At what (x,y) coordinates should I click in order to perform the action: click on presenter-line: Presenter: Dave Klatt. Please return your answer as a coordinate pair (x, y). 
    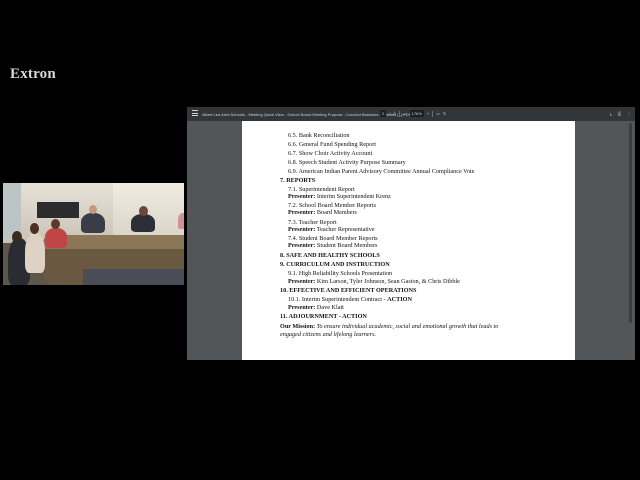
    Looking at the image, I should click on (316, 307).